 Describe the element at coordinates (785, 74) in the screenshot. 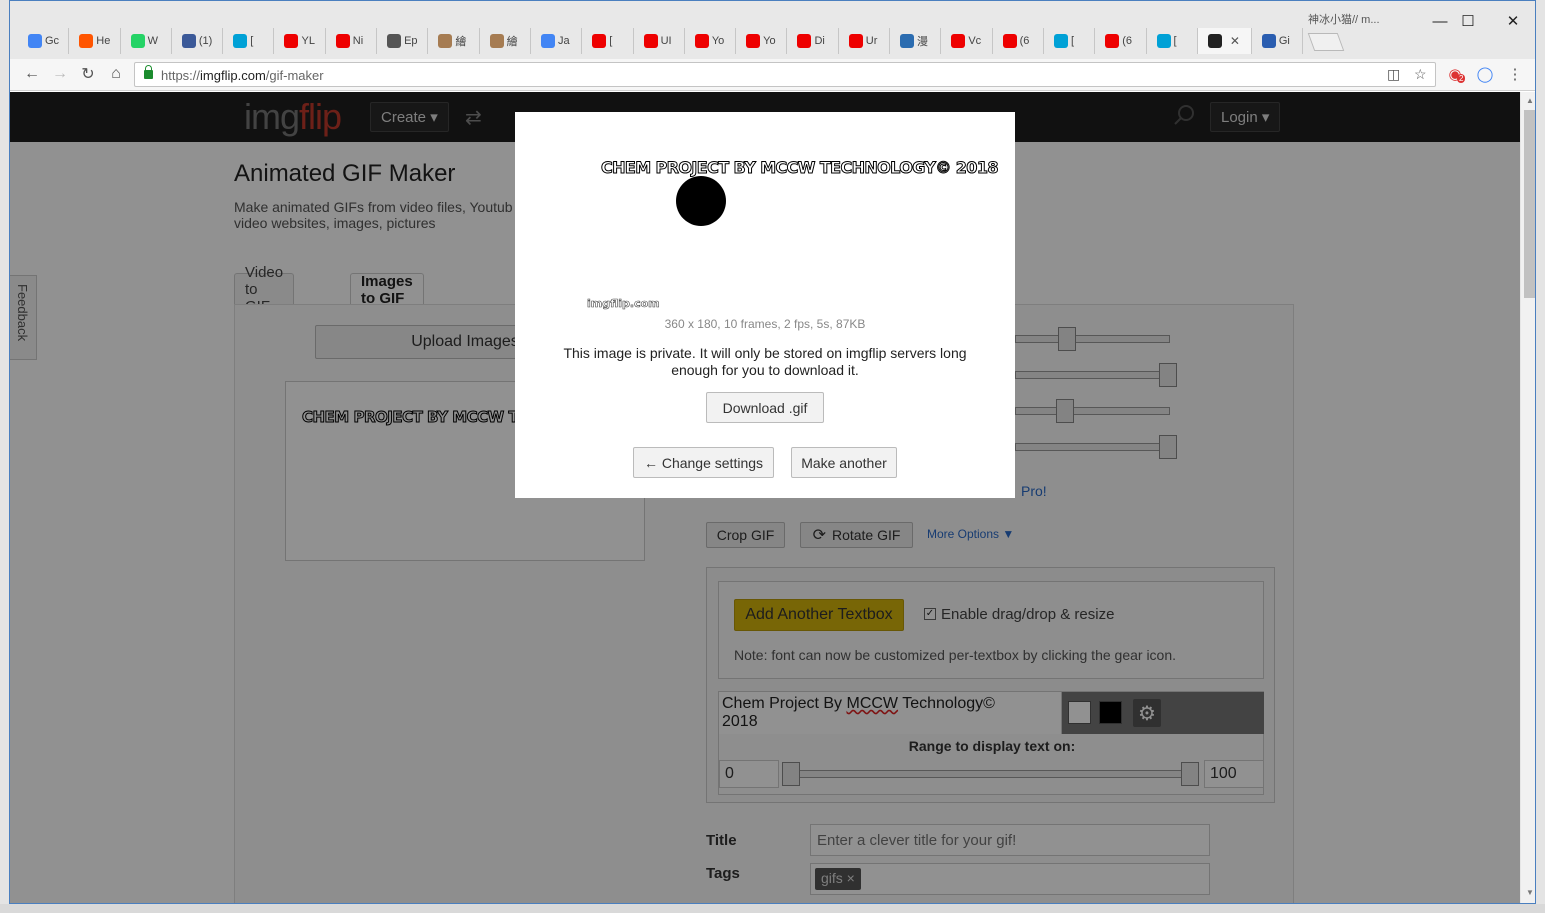

I see `address-bar: https://imgflip.com/gif-maker ◫ ☆` at that location.